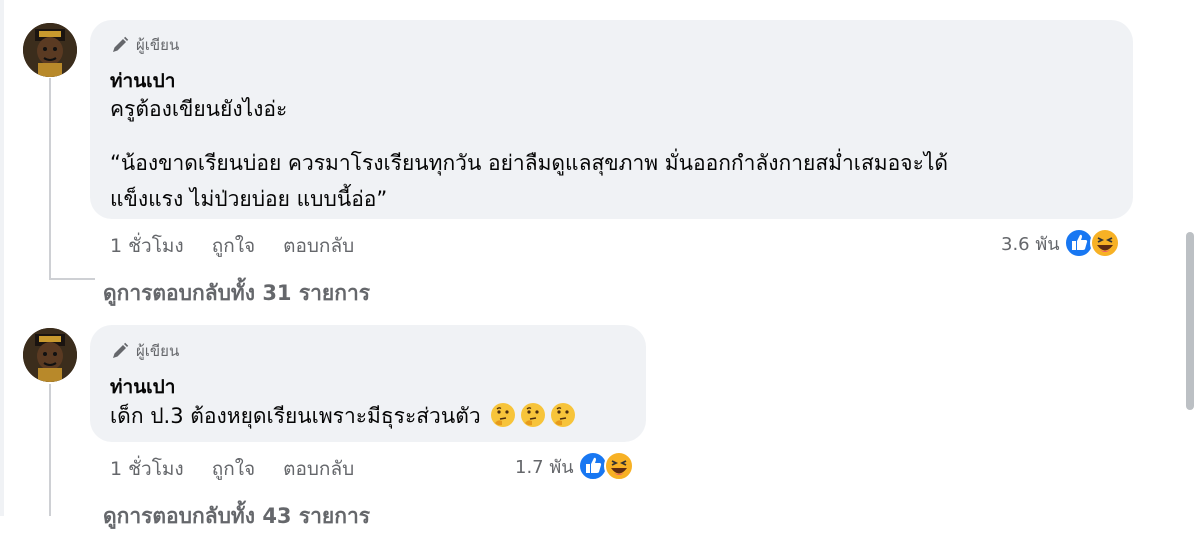 Image resolution: width=1200 pixels, height=533 pixels. Describe the element at coordinates (2, 258) in the screenshot. I see `page-left-edge` at that location.